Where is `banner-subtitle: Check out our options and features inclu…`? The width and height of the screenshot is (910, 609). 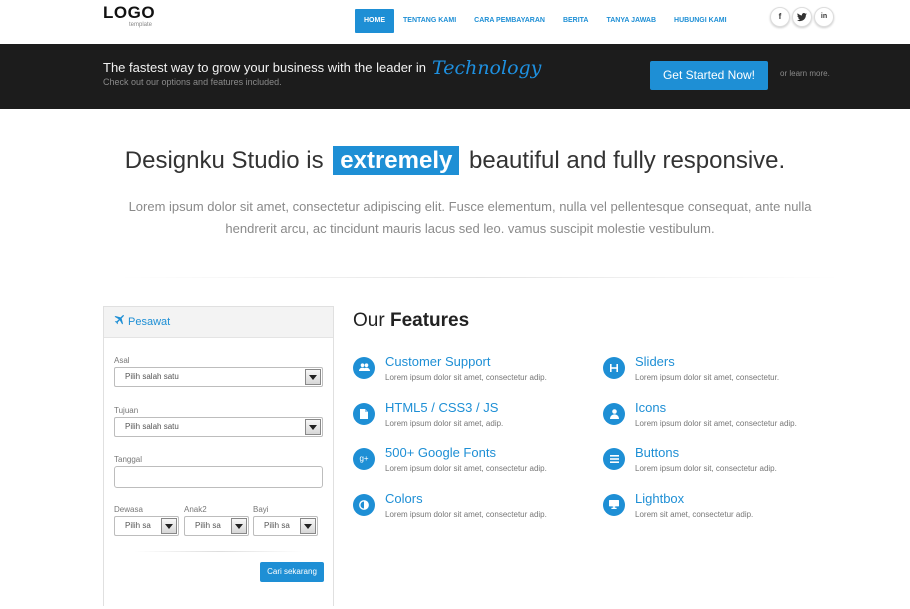
banner-subtitle: Check out our options and features inclu… is located at coordinates (192, 82).